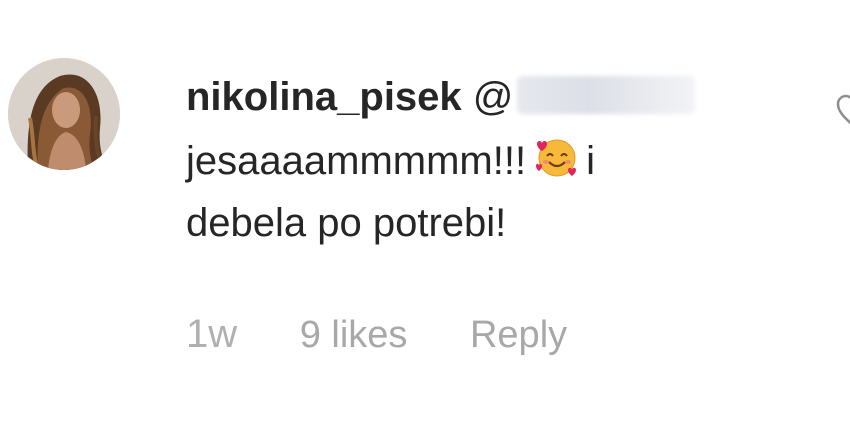 This screenshot has width=850, height=439. What do you see at coordinates (211, 334) in the screenshot?
I see `comment-time: 1w` at bounding box center [211, 334].